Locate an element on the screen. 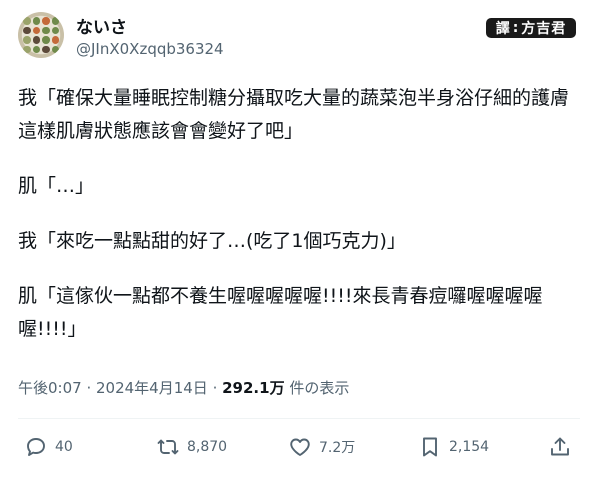 The image size is (598, 481). author-handle: @JInX0Xzqqb36324 is located at coordinates (150, 49).